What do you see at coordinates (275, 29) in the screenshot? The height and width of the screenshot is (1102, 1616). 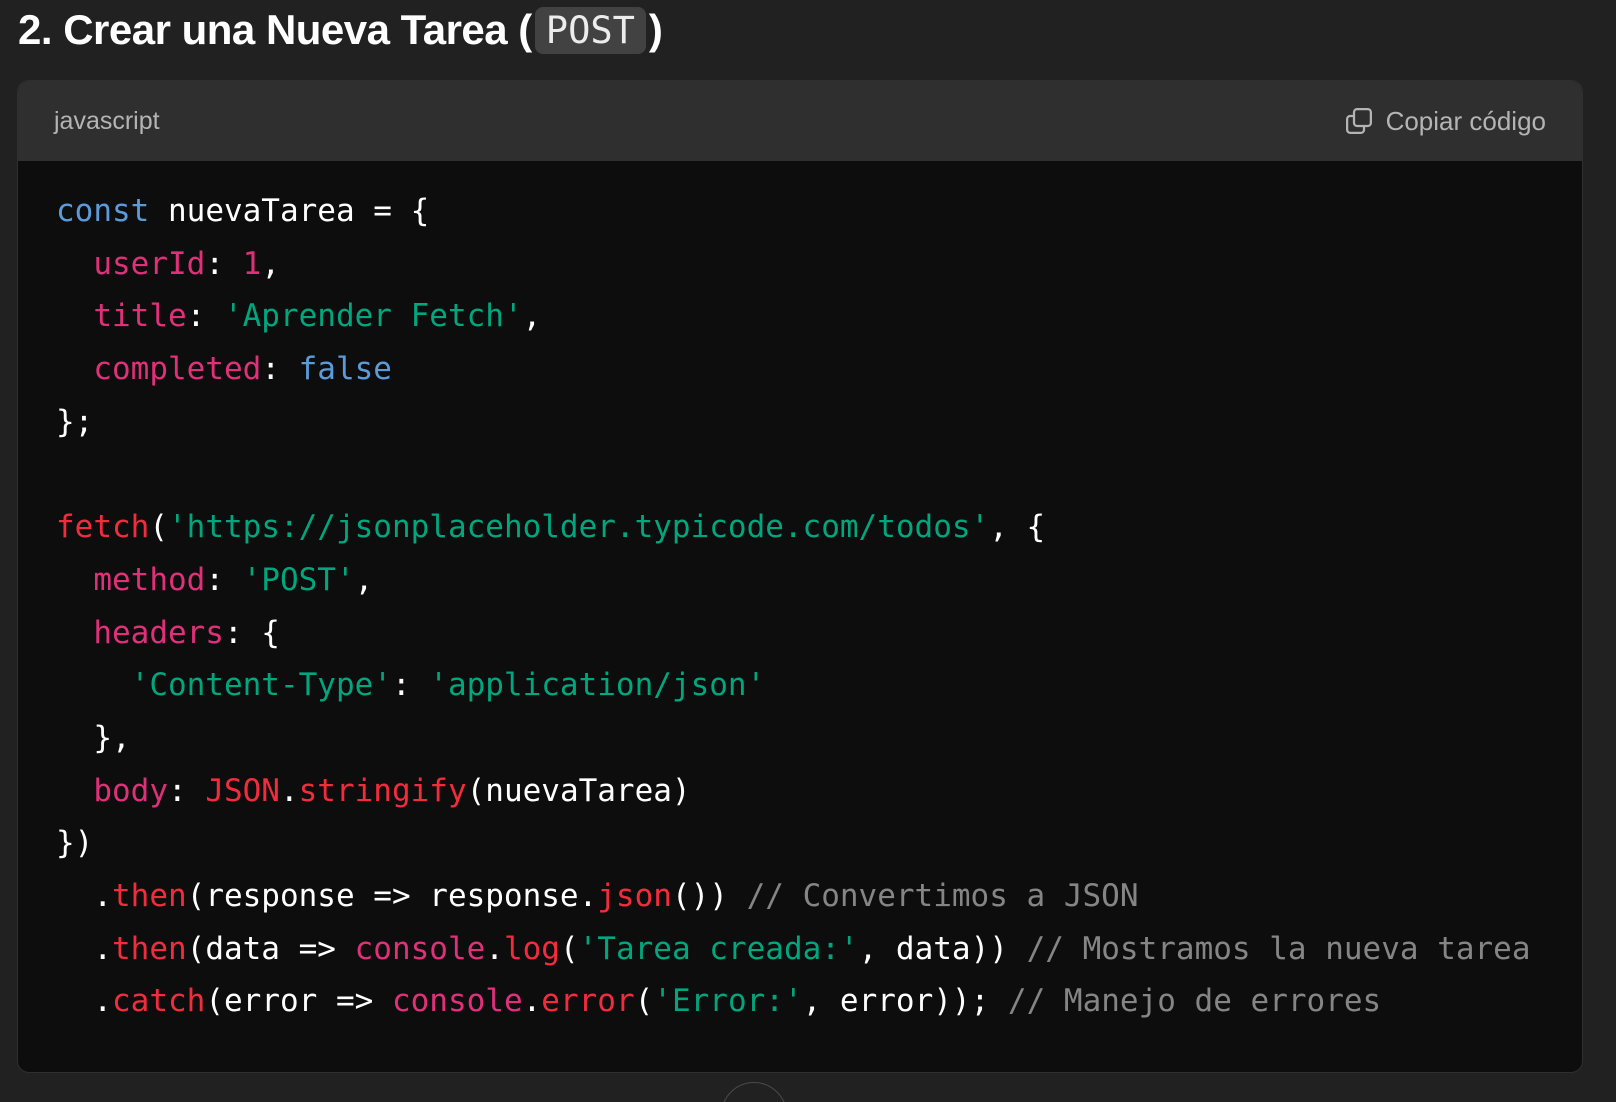 I see `heading-text: 2. Crear una Nueva Tarea (` at bounding box center [275, 29].